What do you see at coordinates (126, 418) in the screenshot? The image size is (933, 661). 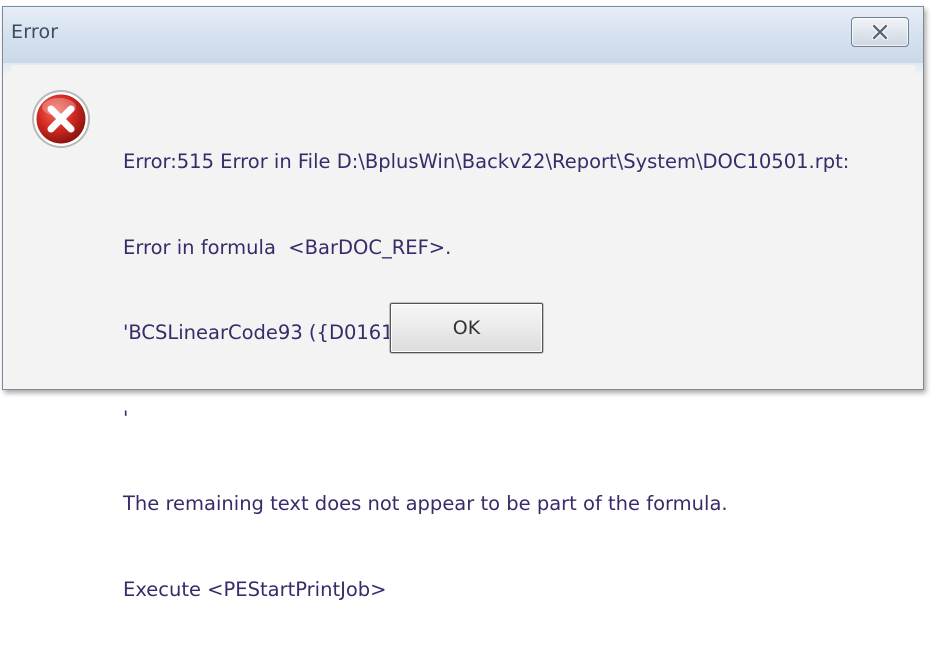 I see `message-line: '` at bounding box center [126, 418].